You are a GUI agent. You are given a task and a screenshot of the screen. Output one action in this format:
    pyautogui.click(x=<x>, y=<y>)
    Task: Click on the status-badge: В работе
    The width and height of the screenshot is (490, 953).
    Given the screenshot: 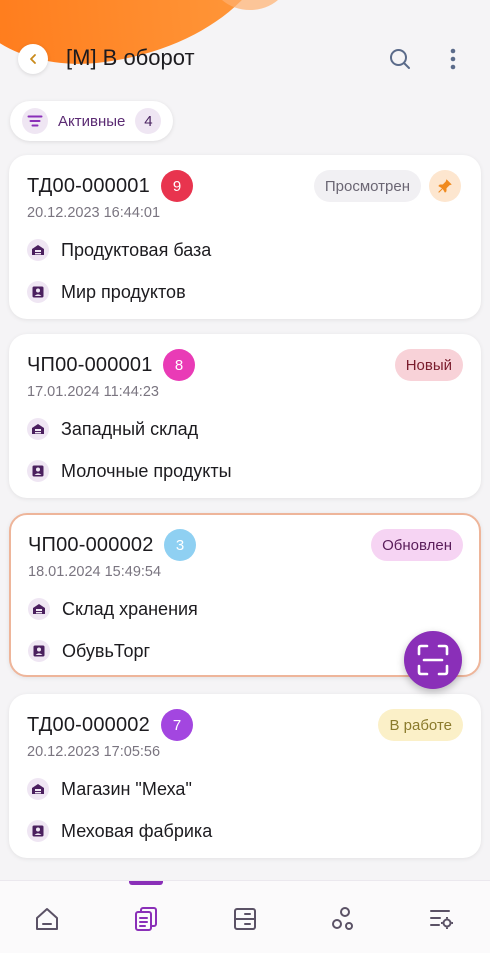 What is the action you would take?
    pyautogui.click(x=420, y=725)
    